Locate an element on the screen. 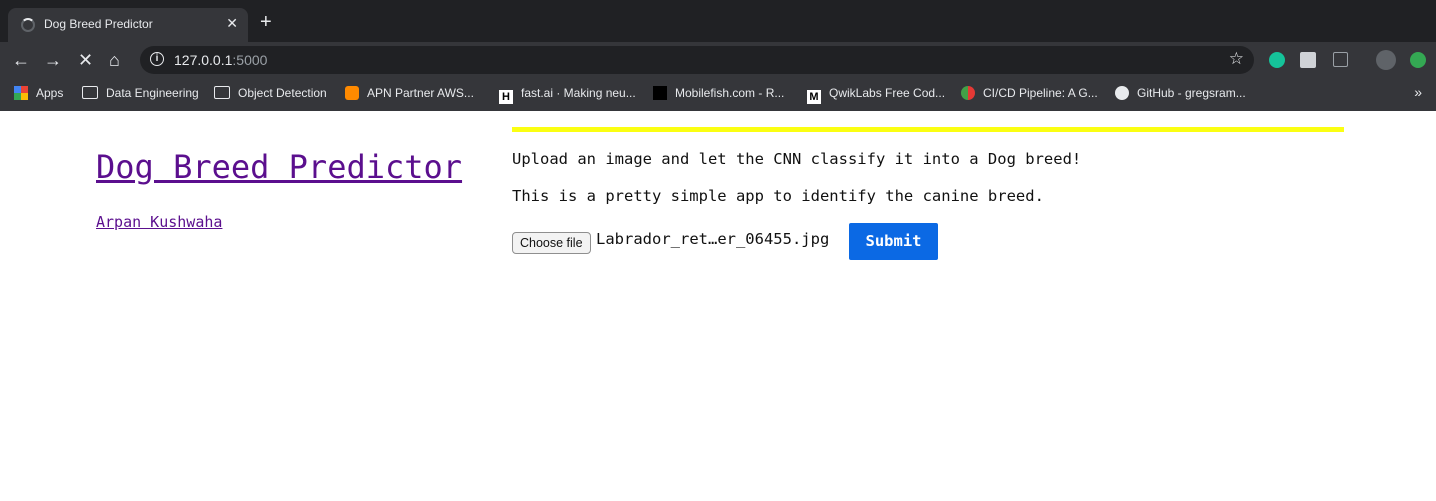  choose-file-button: Choose file is located at coordinates (551, 243).